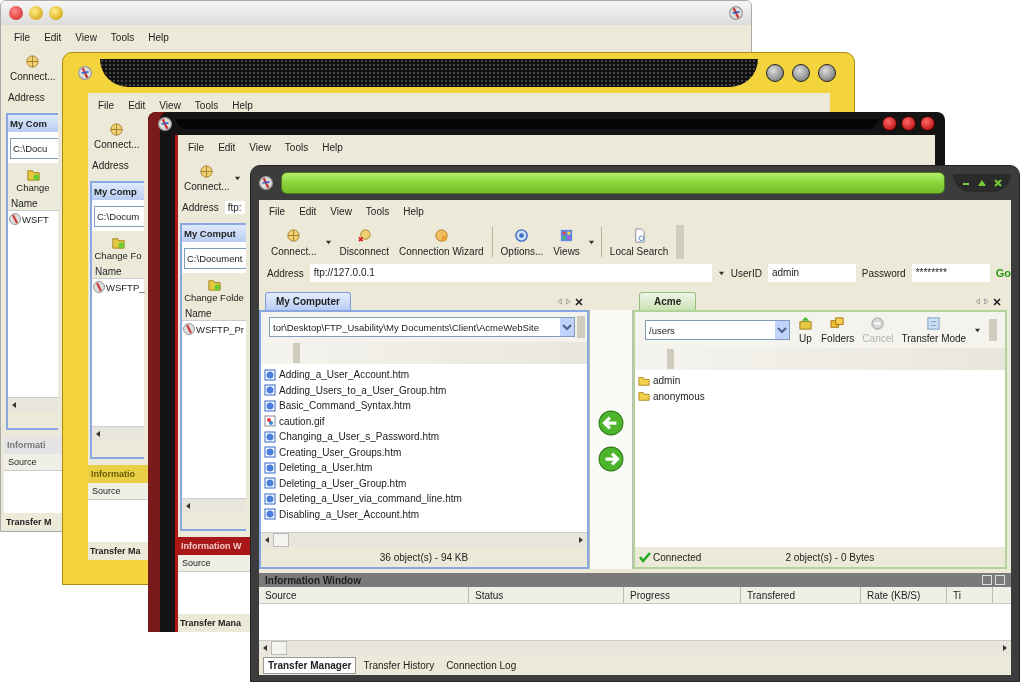 This screenshot has height=682, width=1020. I want to click on toolbar-button: Up, so click(805, 330).